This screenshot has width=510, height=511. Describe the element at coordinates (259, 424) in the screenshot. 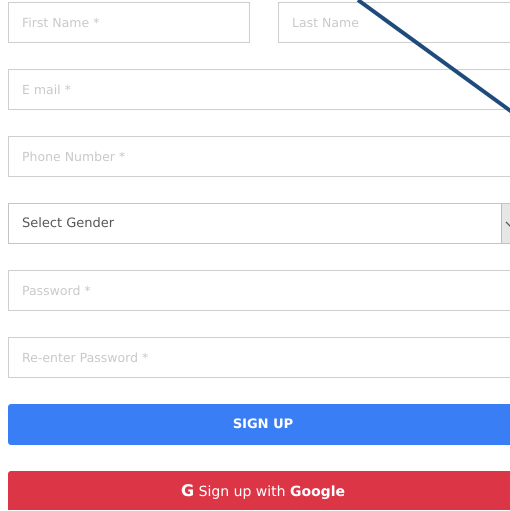

I see `sign-up-button: SIGN UP` at that location.